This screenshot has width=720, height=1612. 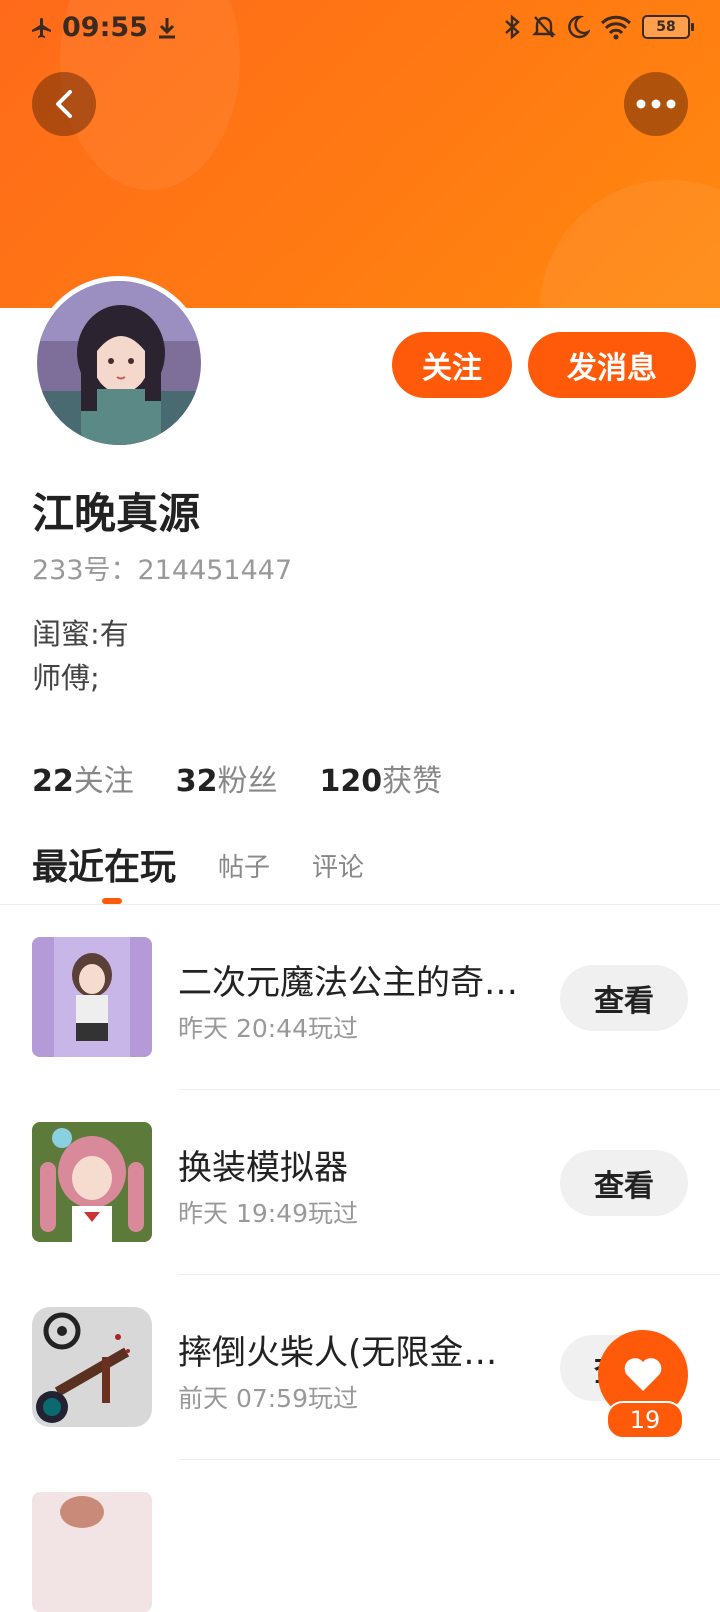 What do you see at coordinates (544, 27) in the screenshot?
I see `mute-bell-icon` at bounding box center [544, 27].